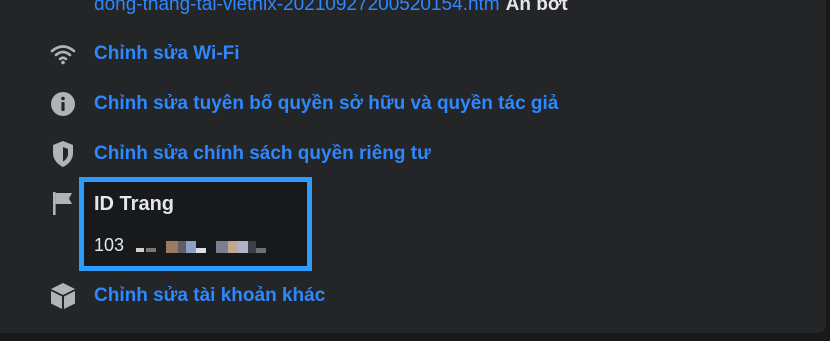 This screenshot has width=830, height=341. What do you see at coordinates (195, 224) in the screenshot?
I see `page-id-highlight-box` at bounding box center [195, 224].